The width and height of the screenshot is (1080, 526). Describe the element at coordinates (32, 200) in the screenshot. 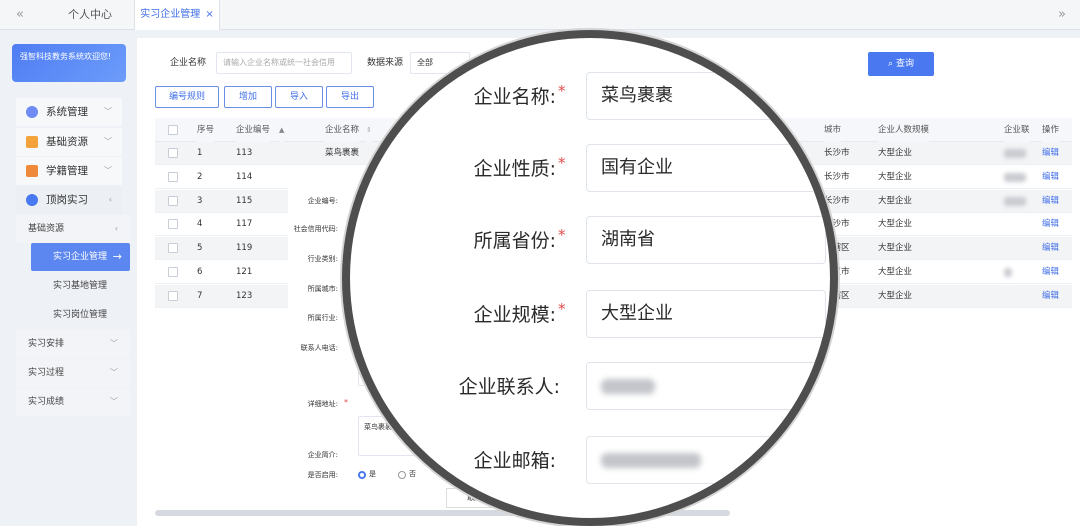

I see `user-icon` at that location.